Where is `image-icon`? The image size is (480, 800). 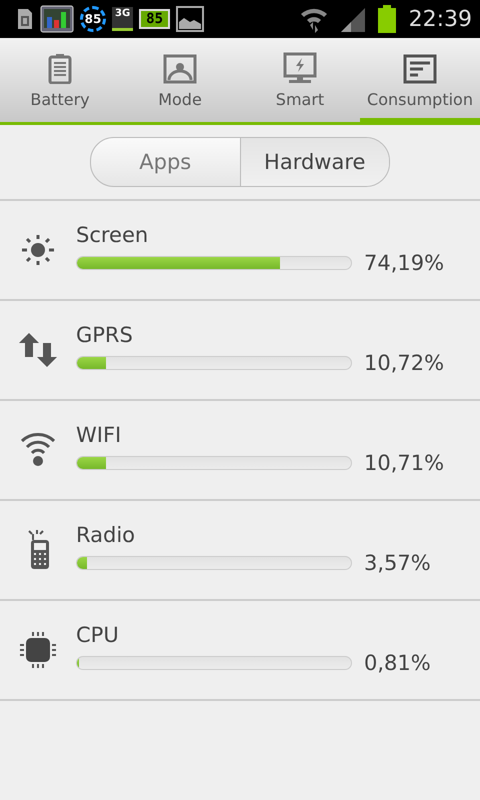
image-icon is located at coordinates (190, 19).